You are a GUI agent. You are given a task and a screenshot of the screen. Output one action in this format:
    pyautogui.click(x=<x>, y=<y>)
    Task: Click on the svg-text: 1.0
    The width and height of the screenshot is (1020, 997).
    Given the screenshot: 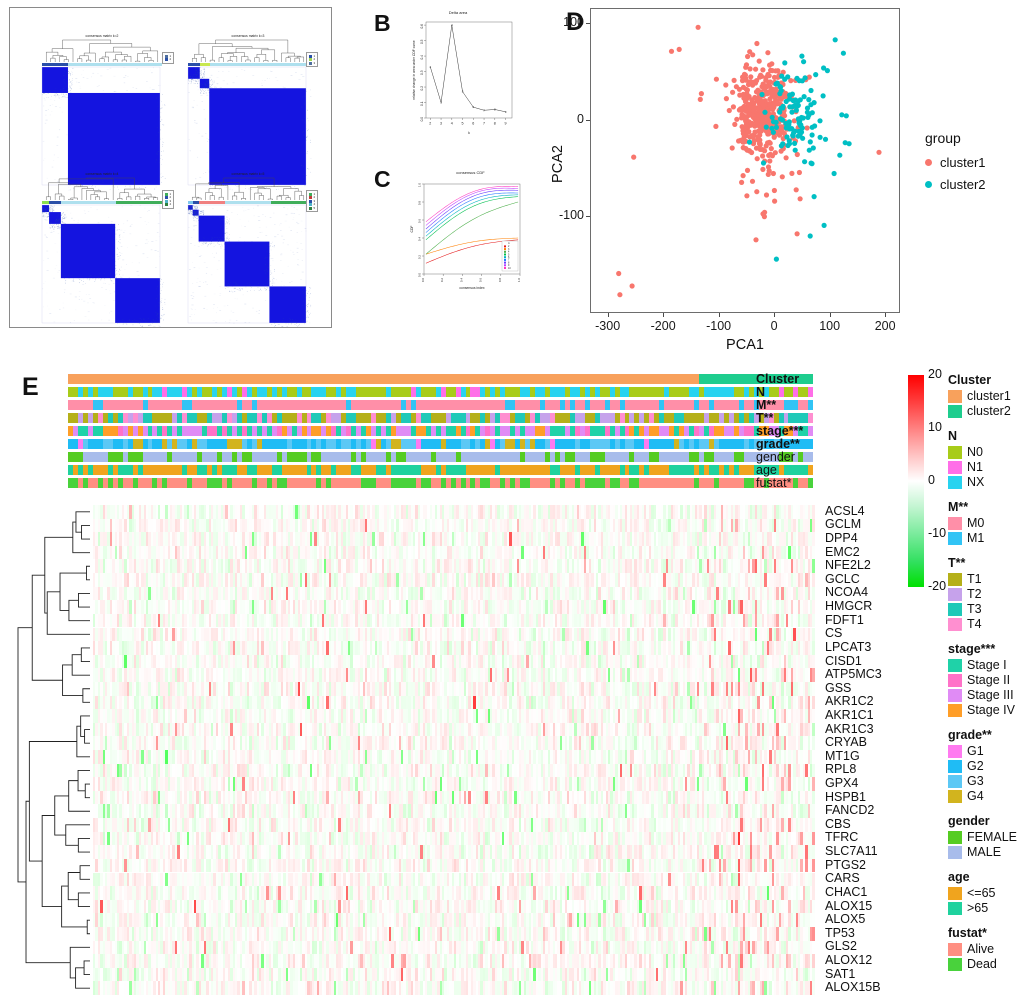 What is the action you would take?
    pyautogui.click(x=519, y=280)
    